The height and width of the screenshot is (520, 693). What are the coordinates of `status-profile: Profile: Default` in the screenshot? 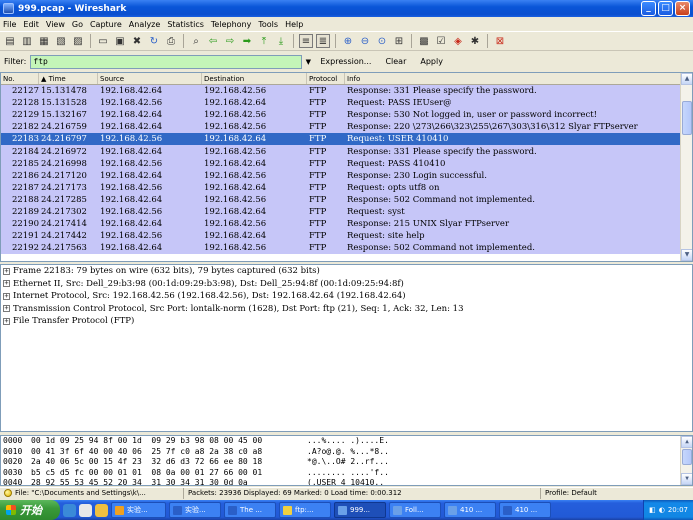 It's located at (617, 493).